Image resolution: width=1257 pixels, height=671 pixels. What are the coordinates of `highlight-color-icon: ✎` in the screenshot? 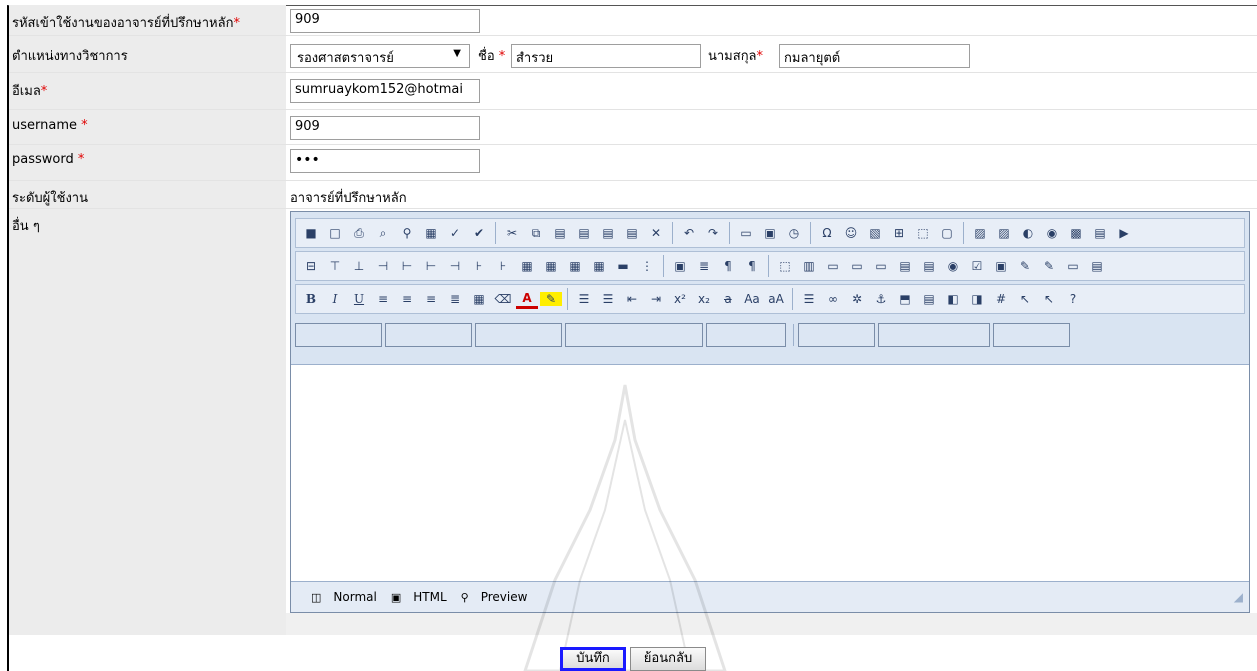 It's located at (551, 299).